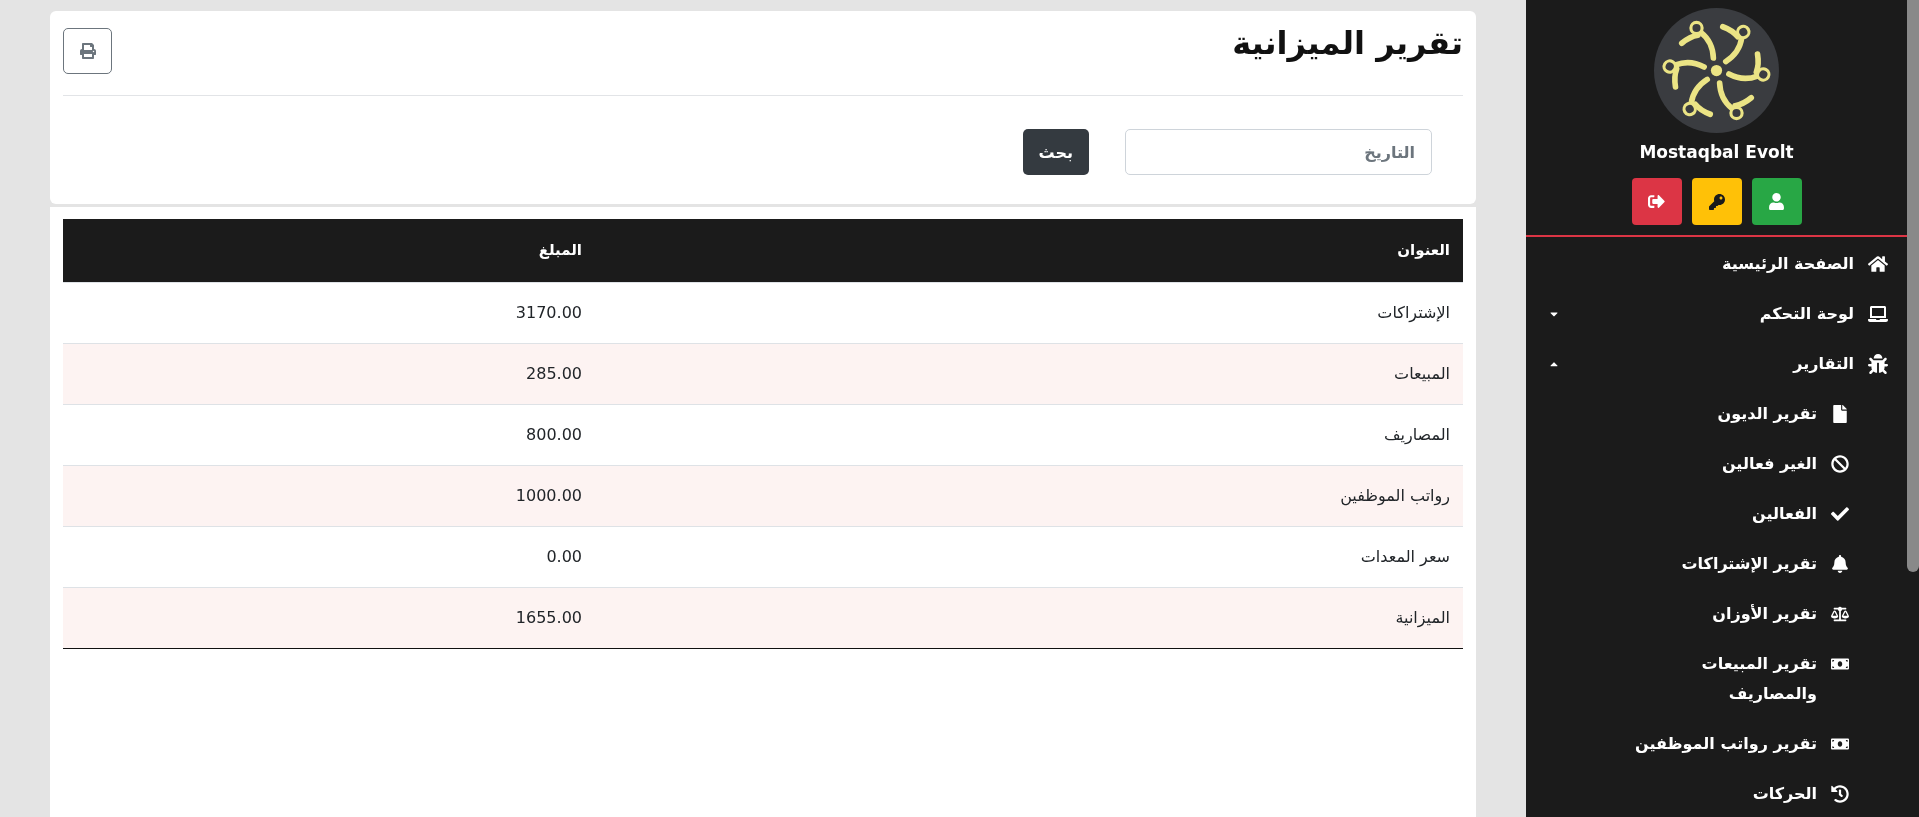 The image size is (1919, 817). Describe the element at coordinates (329, 617) in the screenshot. I see `table-cell: 1655.00` at that location.